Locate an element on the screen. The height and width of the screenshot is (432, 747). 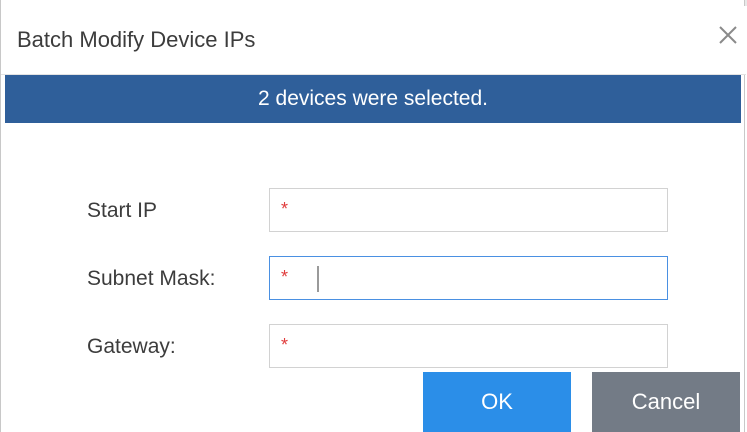
cancel-button-label: Cancel is located at coordinates (666, 401).